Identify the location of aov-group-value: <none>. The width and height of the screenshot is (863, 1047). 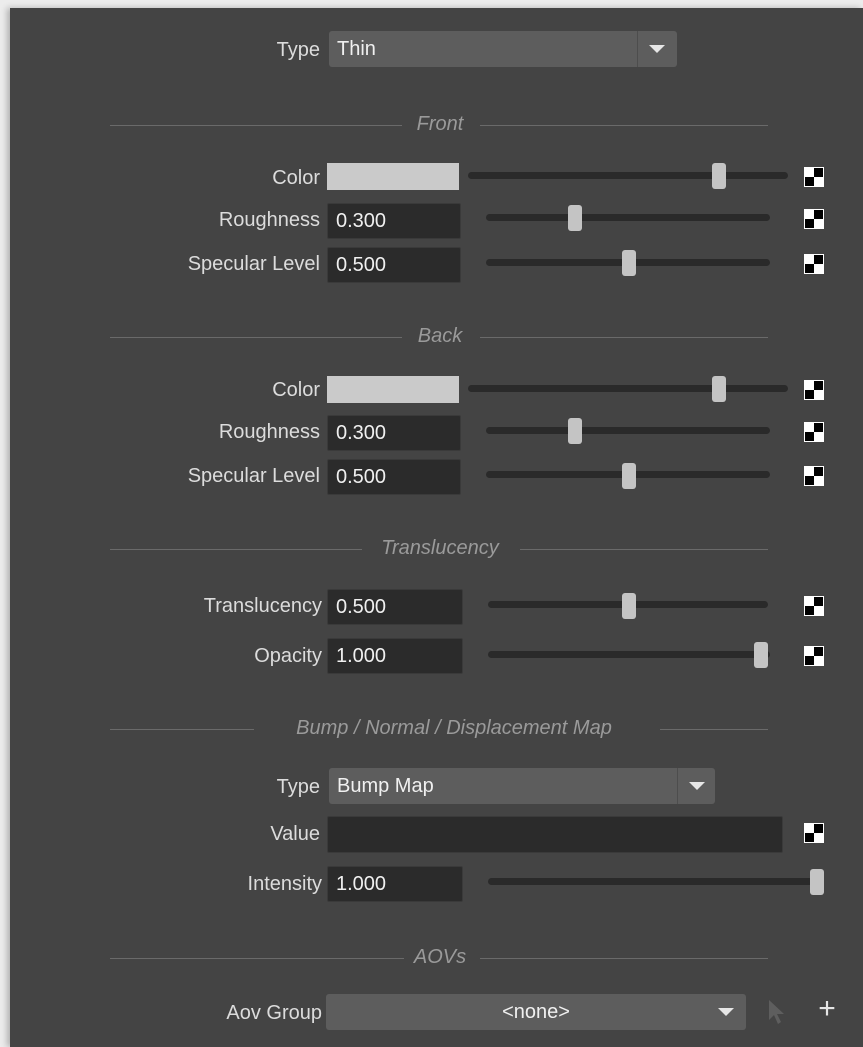
(536, 1012).